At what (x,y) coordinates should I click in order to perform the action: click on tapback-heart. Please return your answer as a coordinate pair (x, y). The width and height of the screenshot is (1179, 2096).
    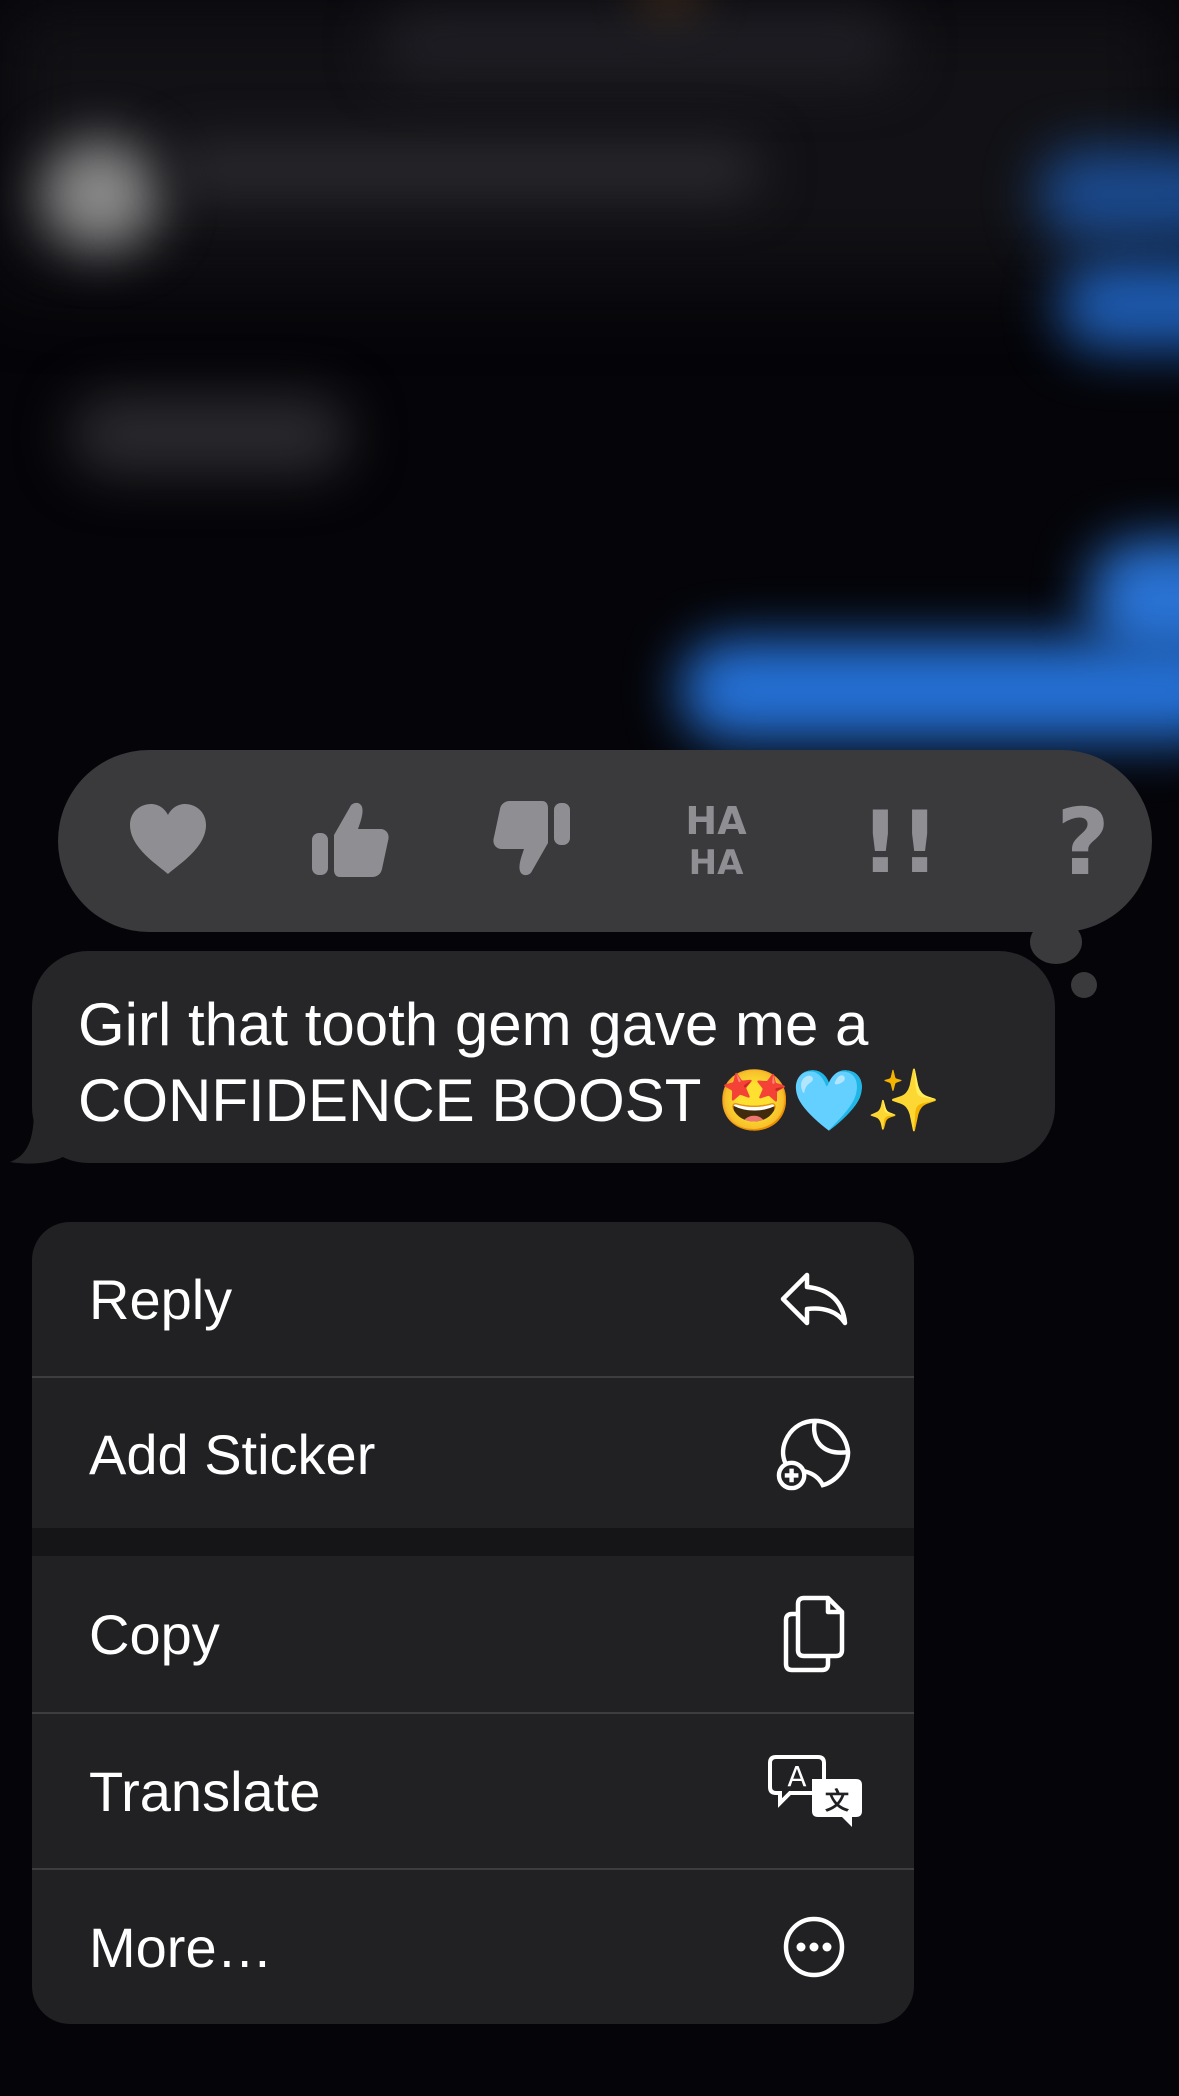
    Looking at the image, I should click on (168, 839).